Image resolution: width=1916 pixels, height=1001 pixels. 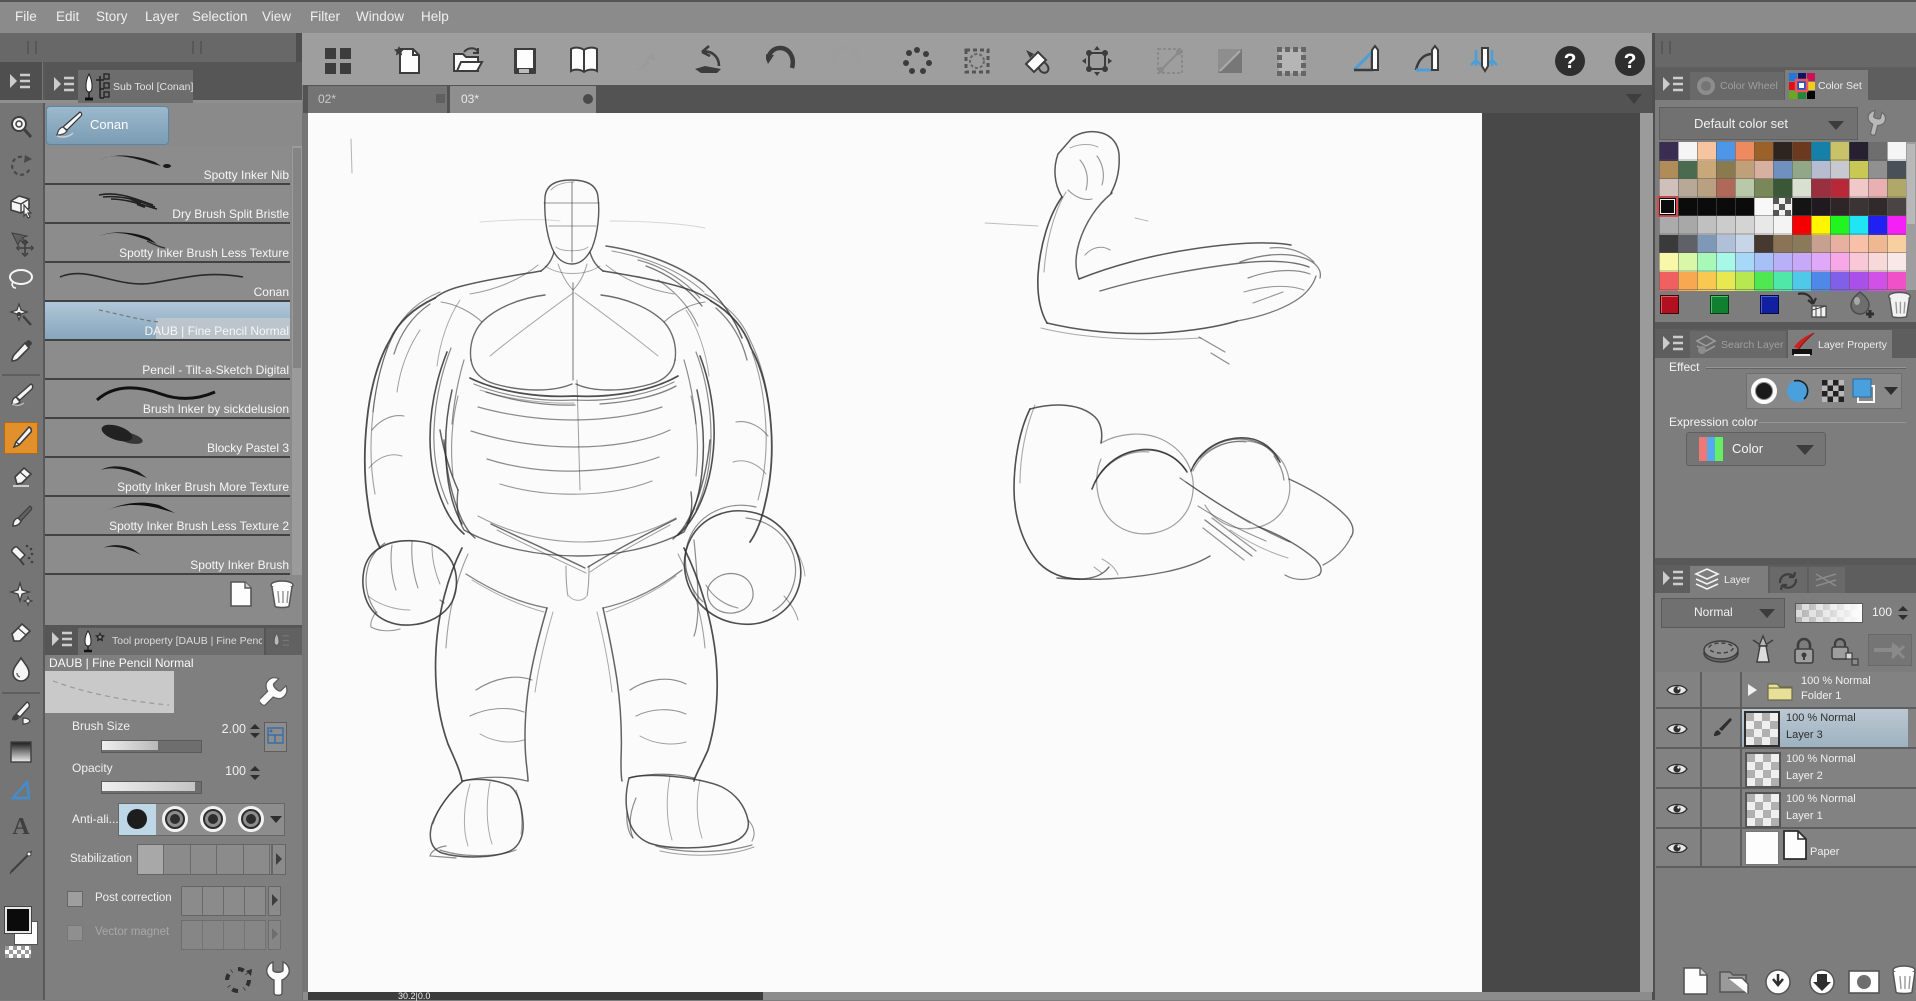 I want to click on svg-text: A, so click(x=21, y=827).